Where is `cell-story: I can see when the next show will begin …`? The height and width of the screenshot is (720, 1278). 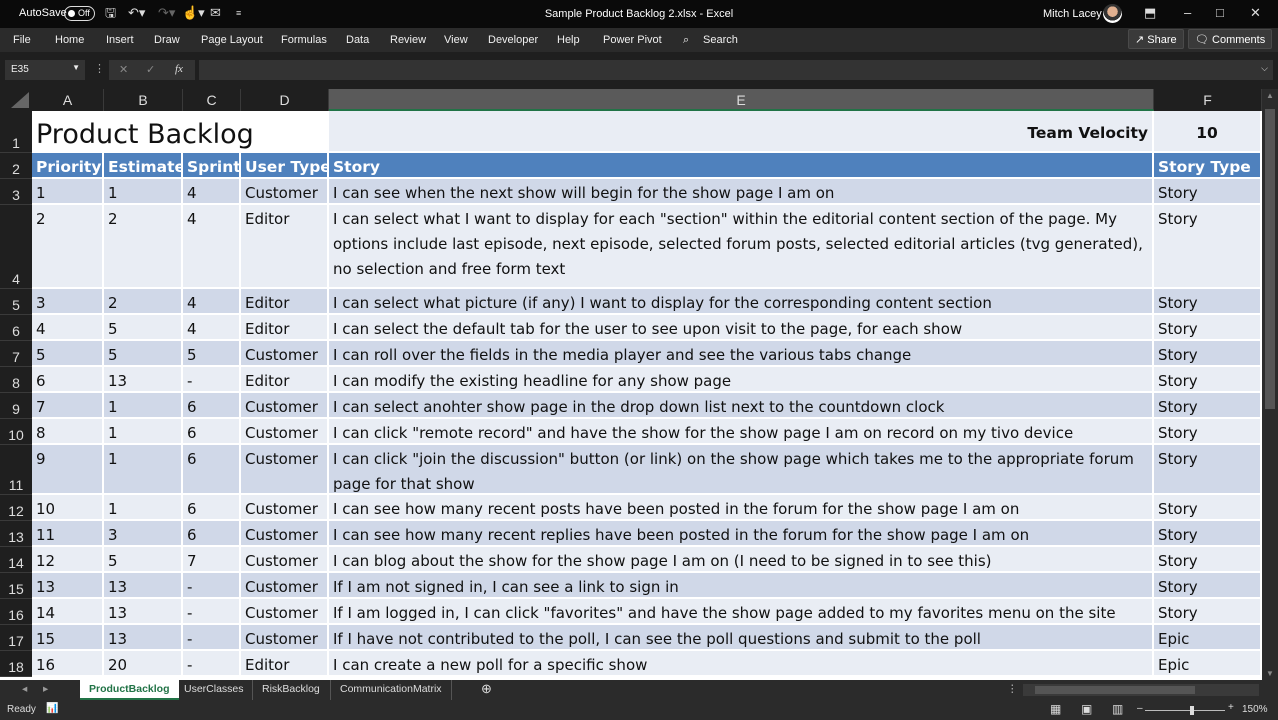
cell-story: I can see when the next show will begin … is located at coordinates (741, 192).